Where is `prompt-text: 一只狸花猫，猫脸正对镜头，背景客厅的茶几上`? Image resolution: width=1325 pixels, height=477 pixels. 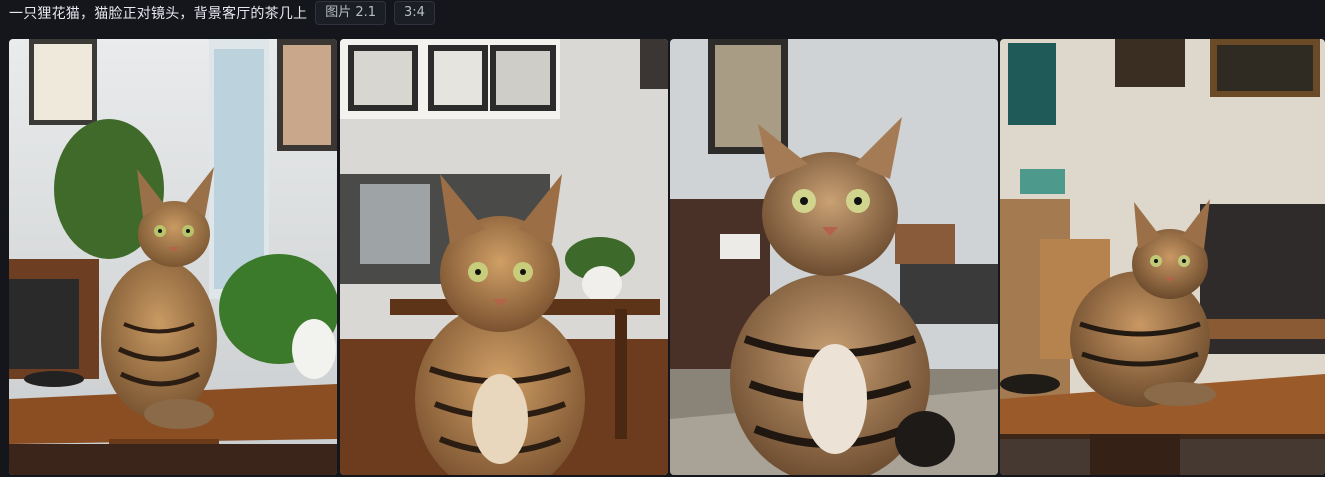
prompt-text: 一只狸花猫，猫脸正对镜头，背景客厅的茶几上 is located at coordinates (158, 14).